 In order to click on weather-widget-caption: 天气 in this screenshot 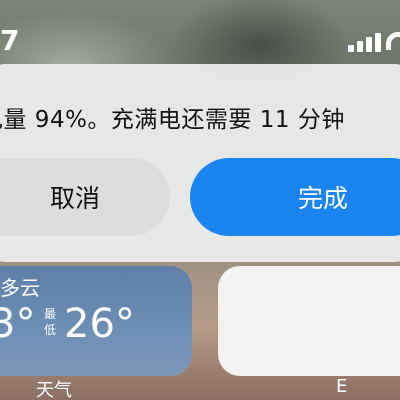, I will do `click(54, 390)`.